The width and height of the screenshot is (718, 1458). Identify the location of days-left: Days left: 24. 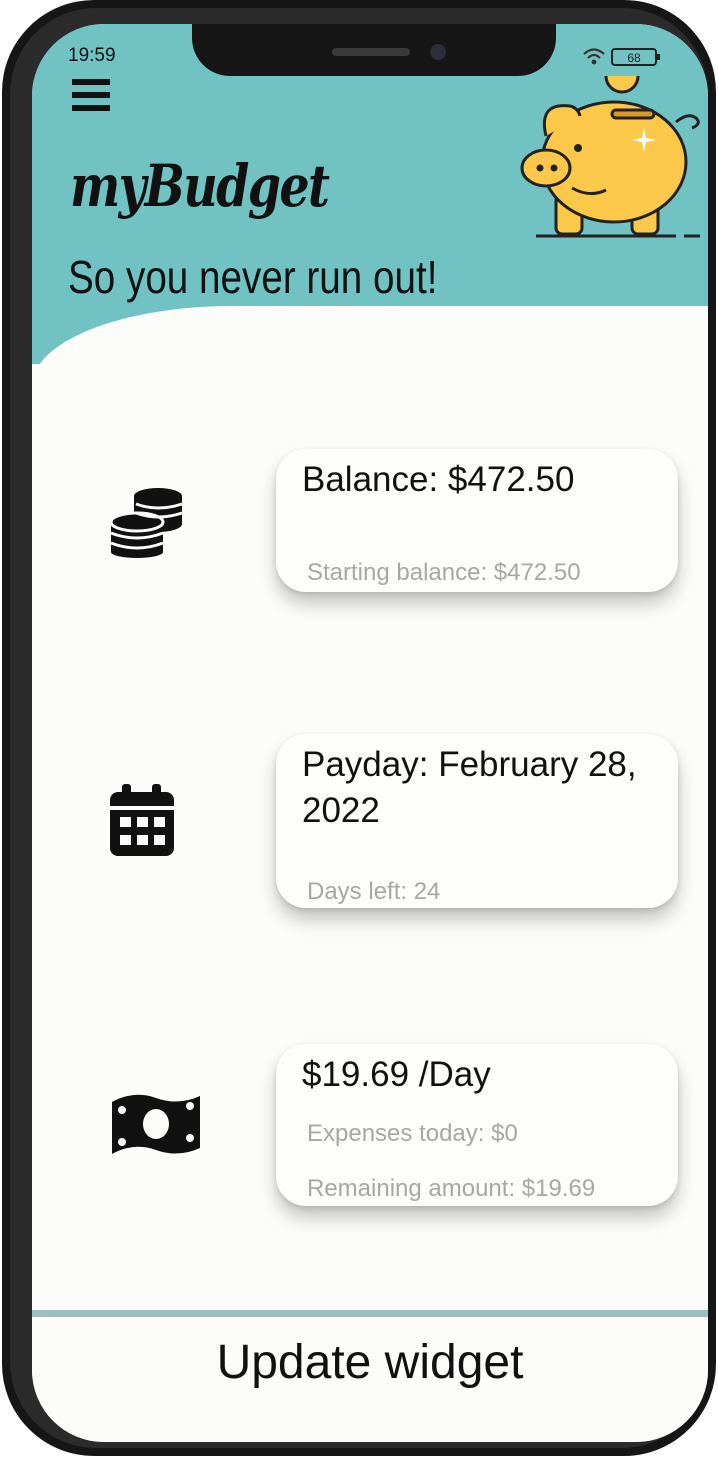
(374, 891).